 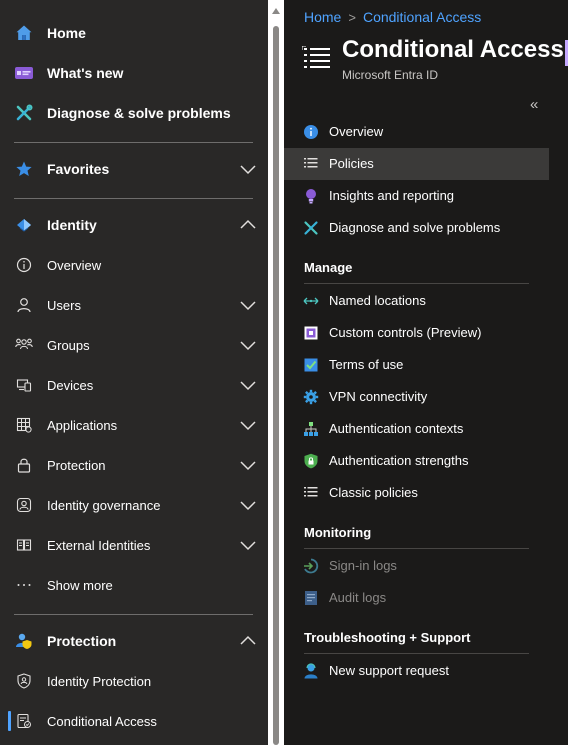 What do you see at coordinates (104, 505) in the screenshot?
I see `nav-label: Identity governance` at bounding box center [104, 505].